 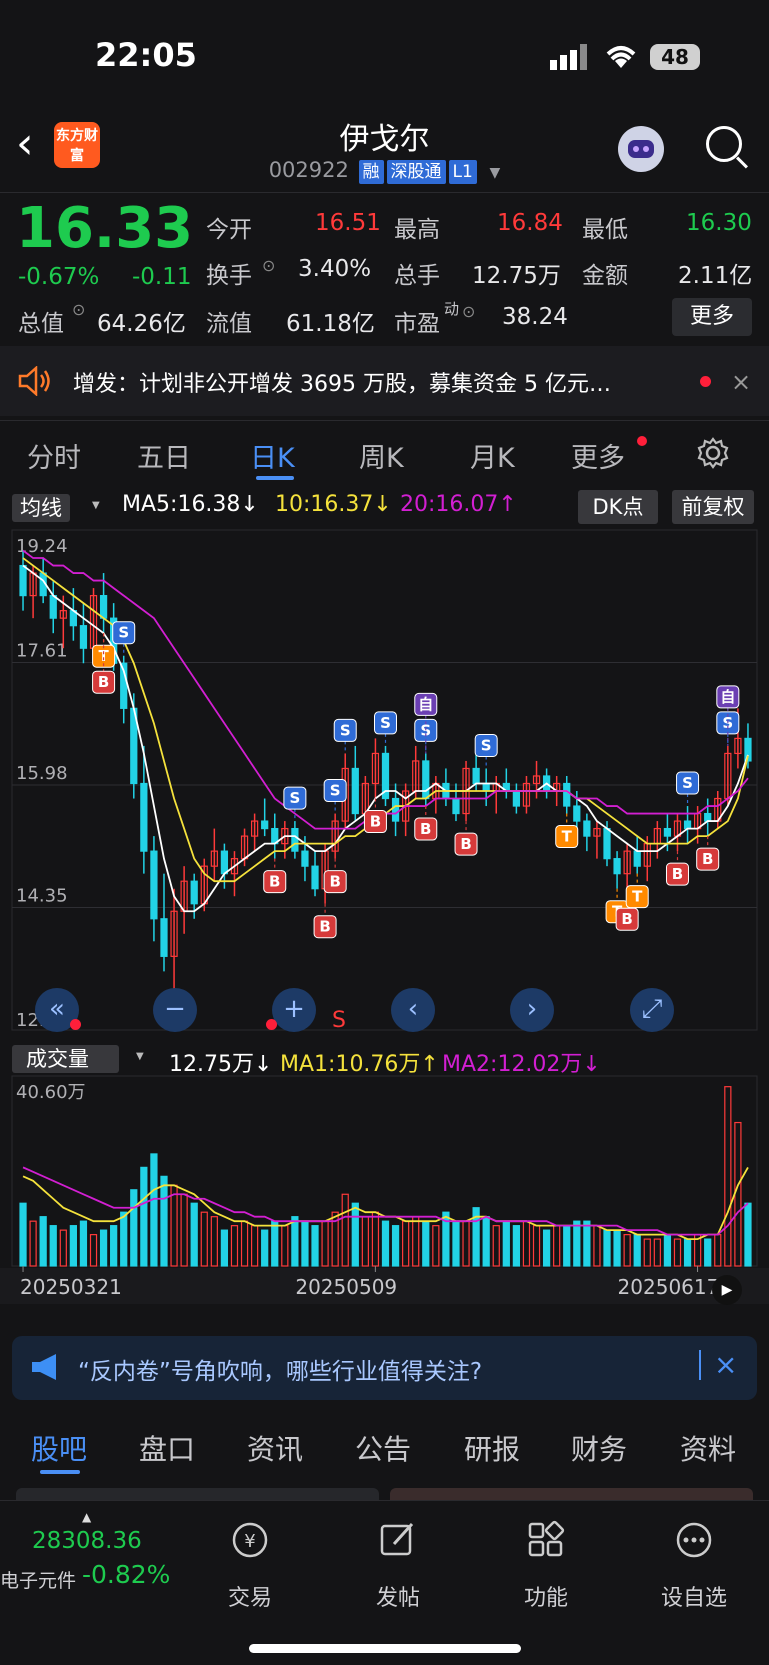 I want to click on index-value: 28308.36, so click(x=87, y=1541).